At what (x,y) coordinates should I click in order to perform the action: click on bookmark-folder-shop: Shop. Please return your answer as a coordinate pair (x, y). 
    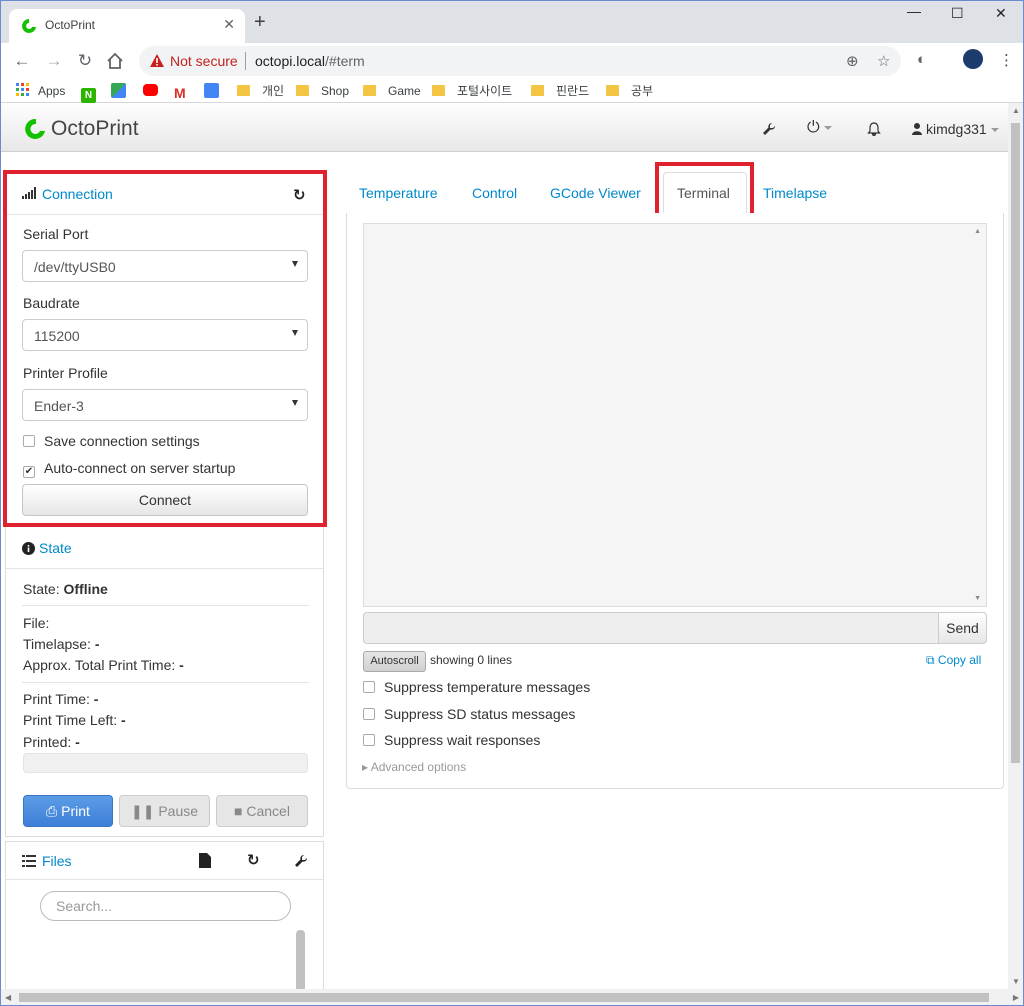
    Looking at the image, I should click on (322, 91).